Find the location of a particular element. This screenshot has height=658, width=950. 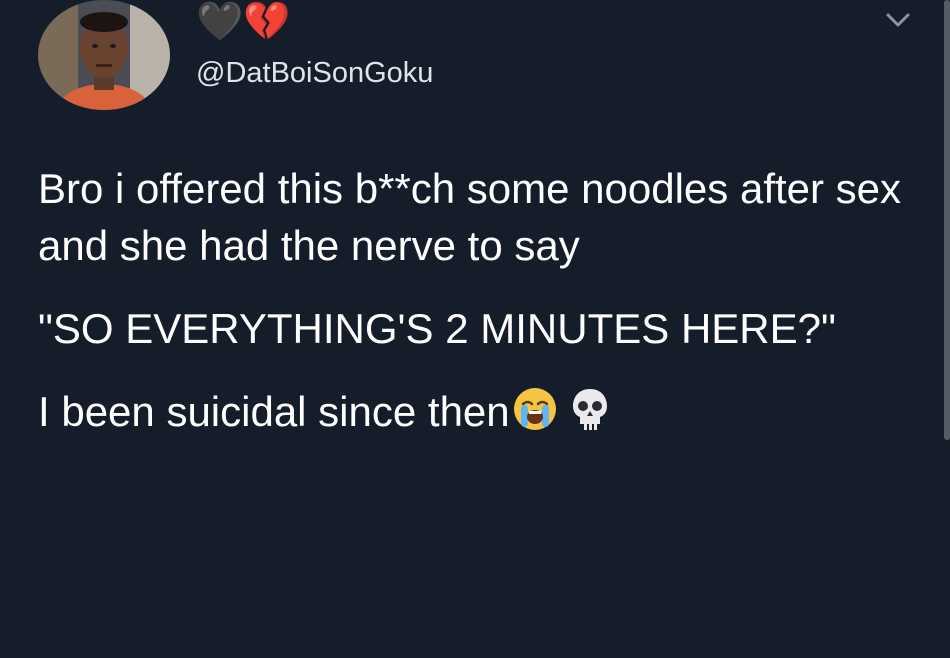

chevron-down-icon is located at coordinates (898, 21).